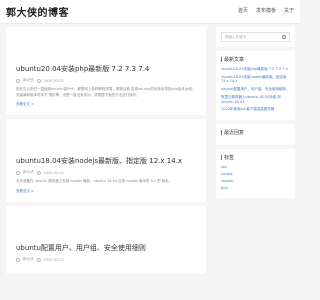 This screenshot has width=320, height=300. I want to click on post-title: ubuntu20.04安装php最新版 7.2 7.3 7.4, so click(106, 69).